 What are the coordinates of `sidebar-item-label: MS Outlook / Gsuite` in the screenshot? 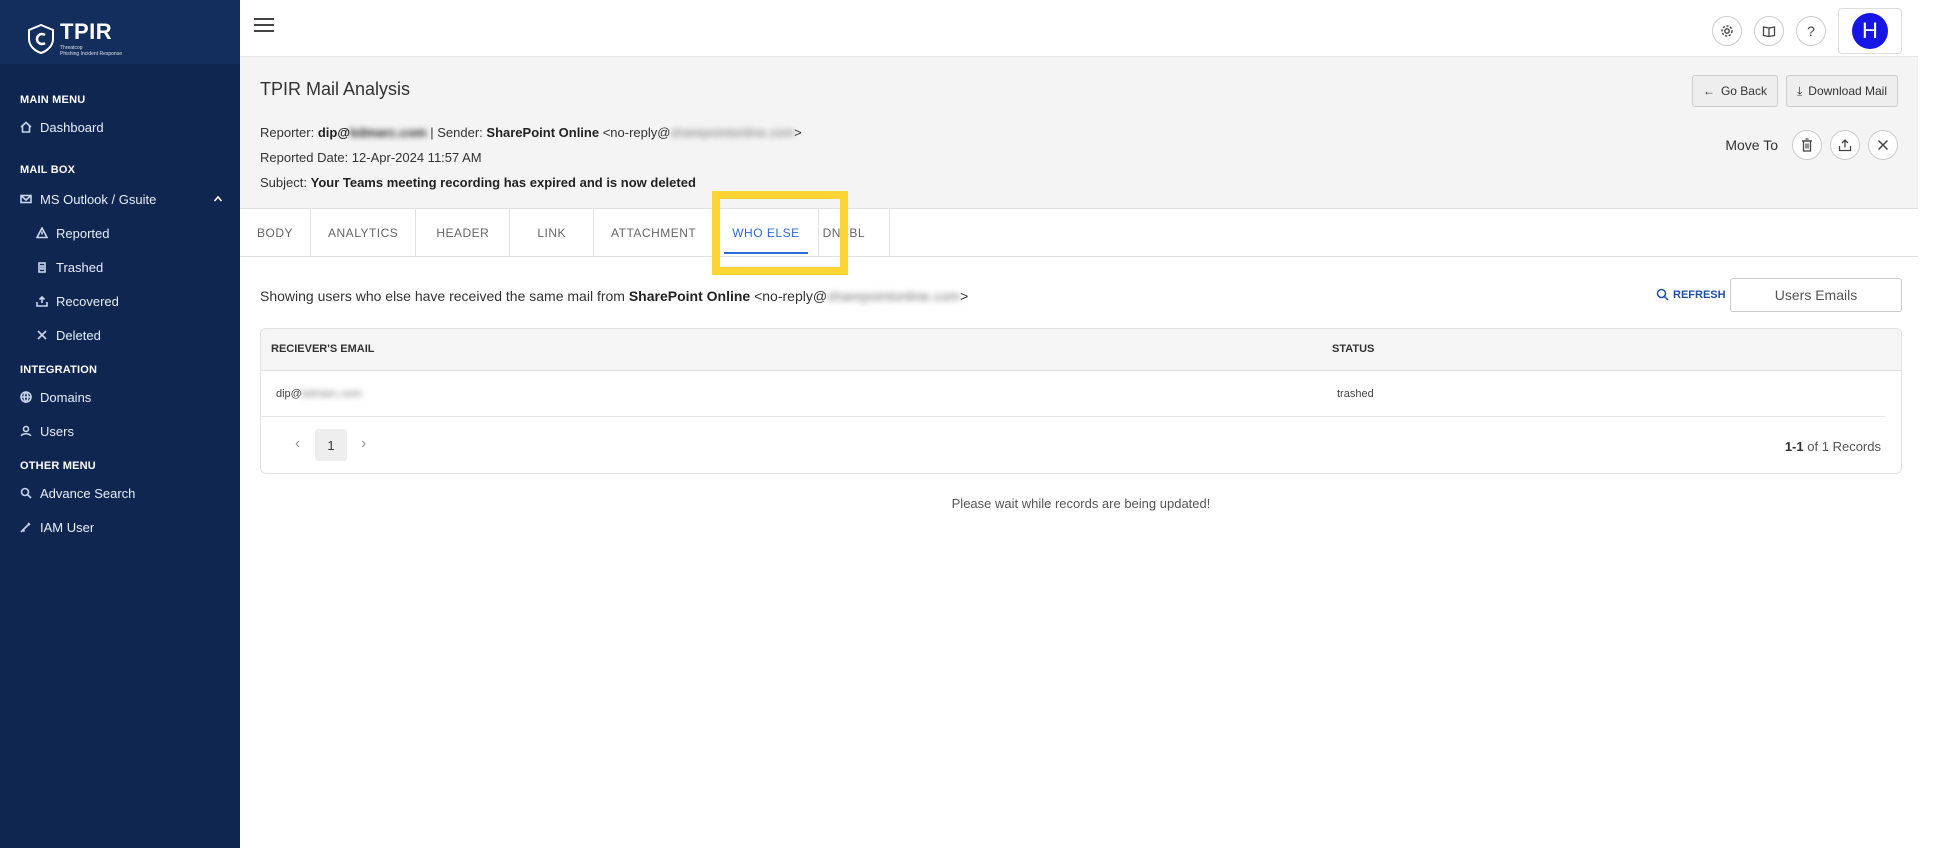 It's located at (98, 199).